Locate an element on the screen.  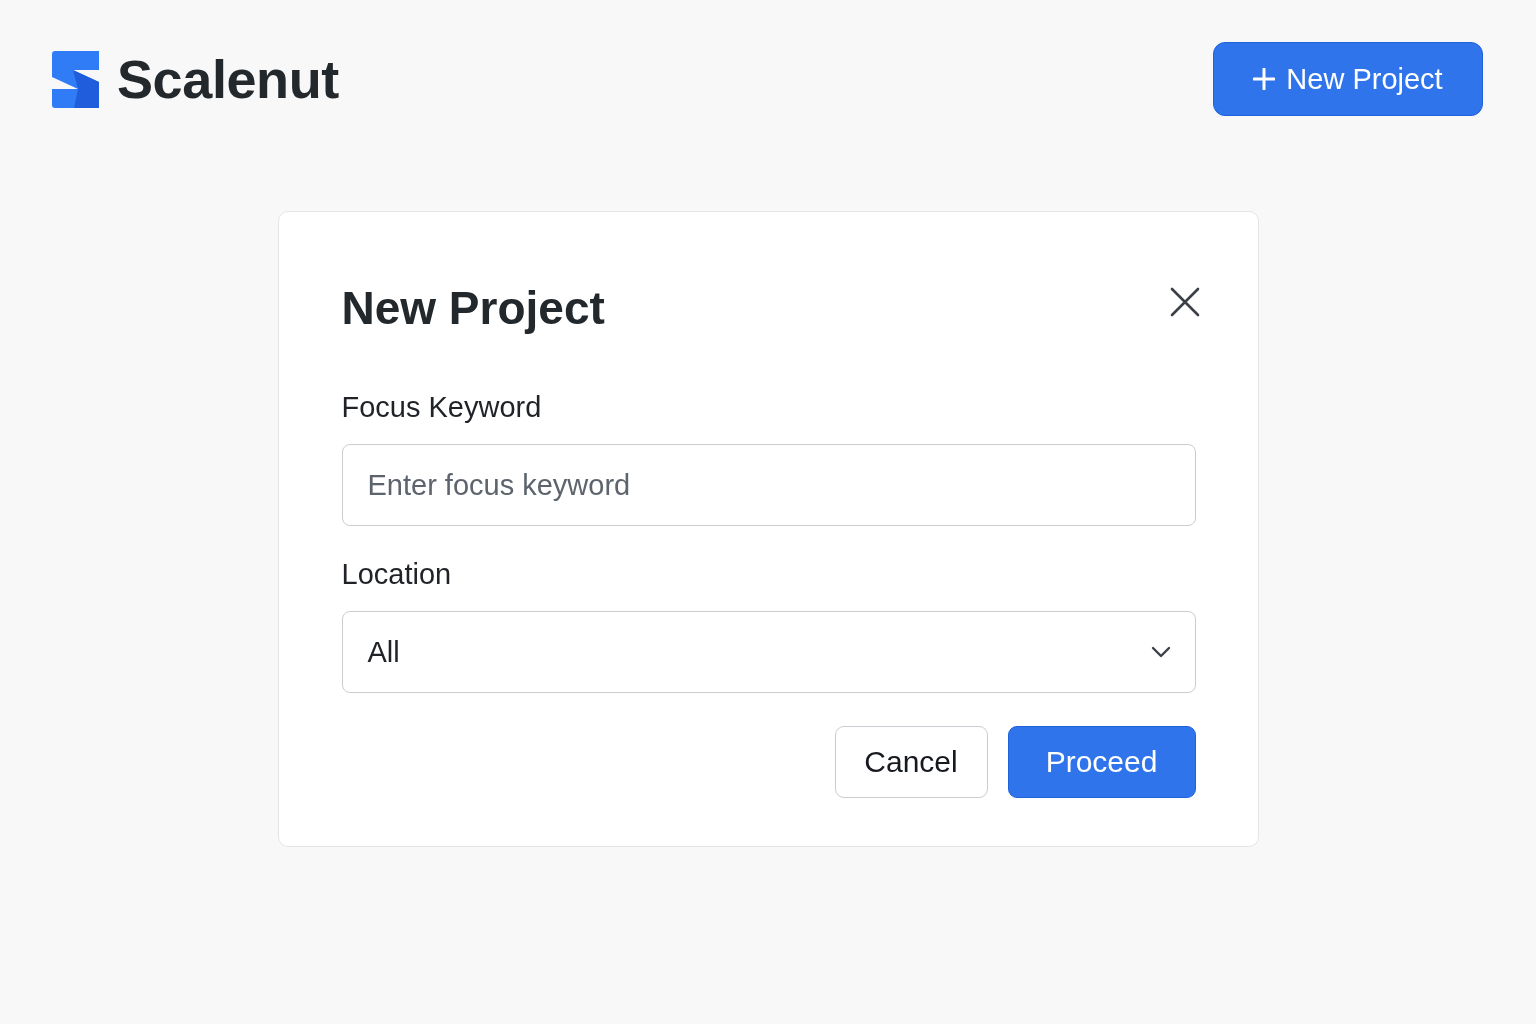
dialog-title: New Project is located at coordinates (473, 308).